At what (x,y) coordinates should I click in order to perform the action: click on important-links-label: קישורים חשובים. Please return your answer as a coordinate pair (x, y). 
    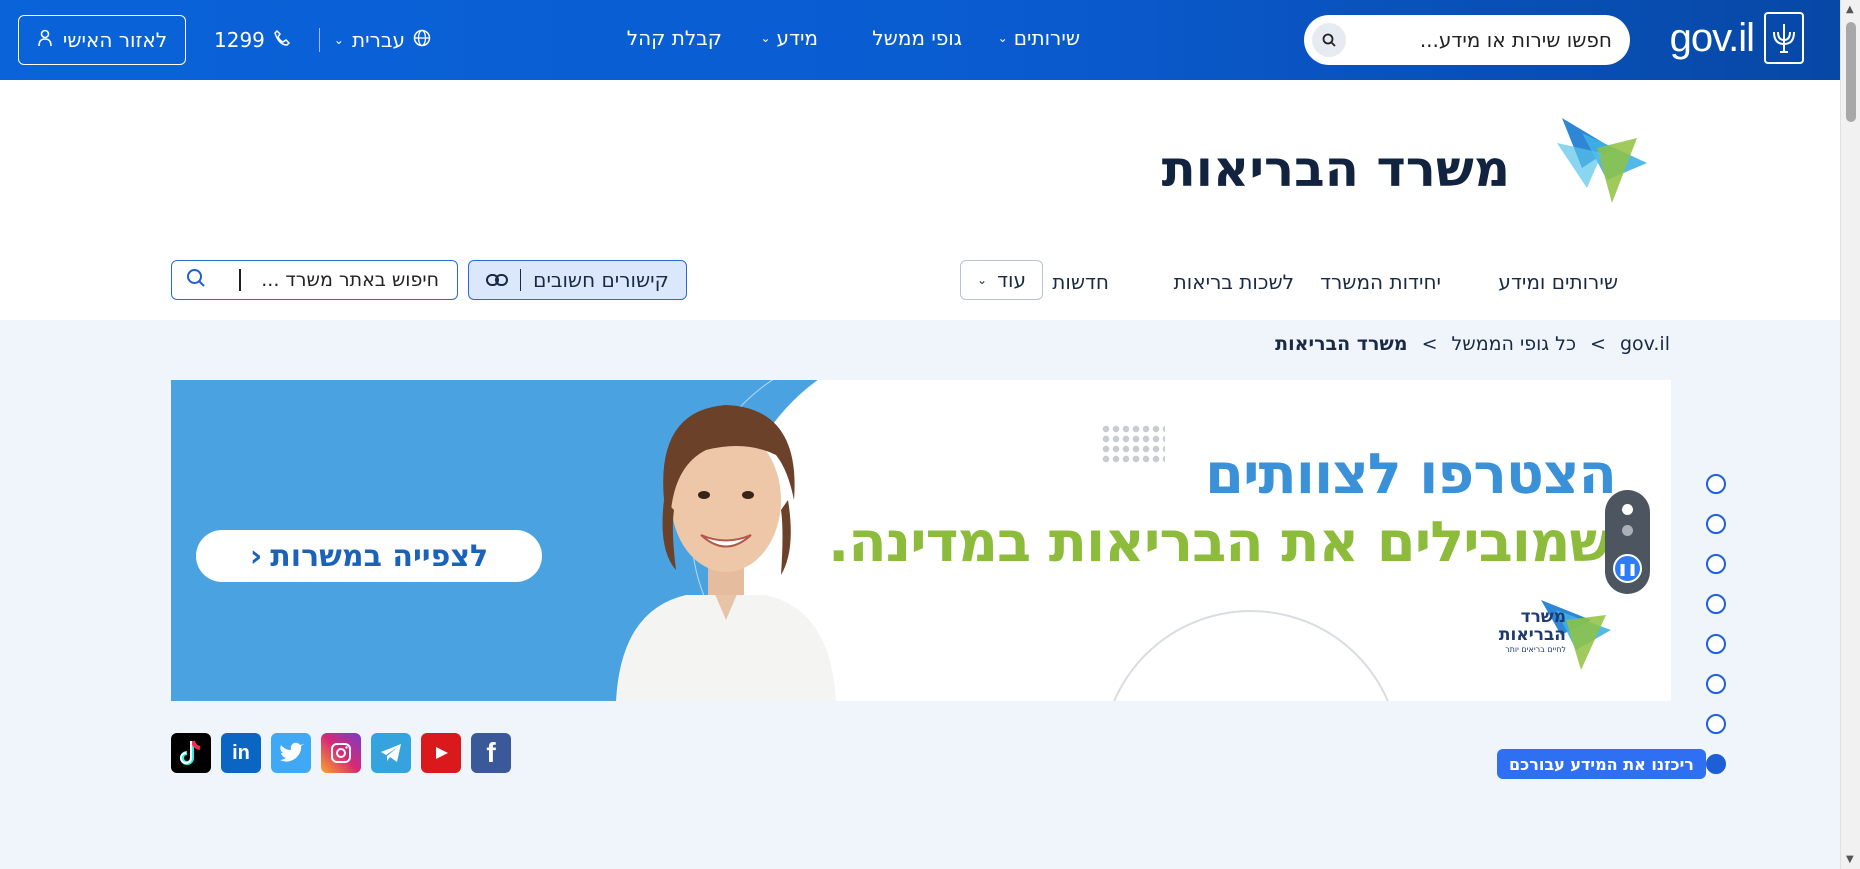
    Looking at the image, I should click on (601, 280).